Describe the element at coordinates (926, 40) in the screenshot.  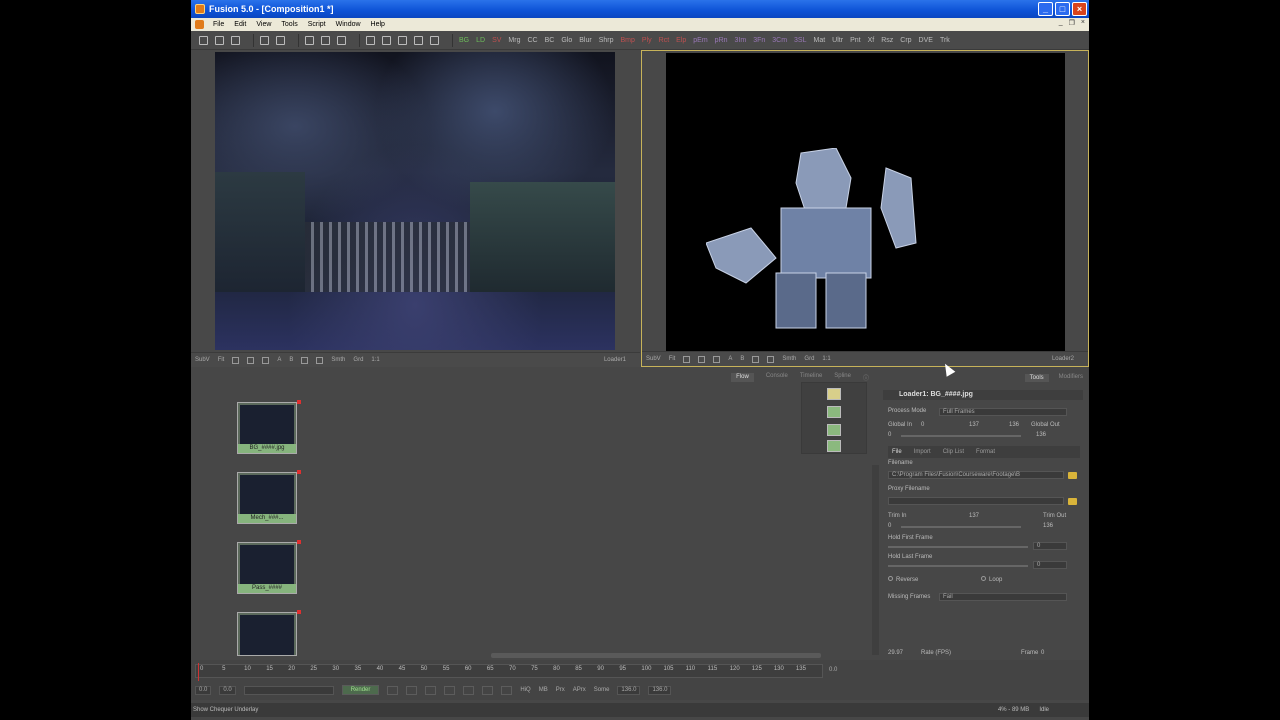
I see `tool-dve-button: DVE` at that location.